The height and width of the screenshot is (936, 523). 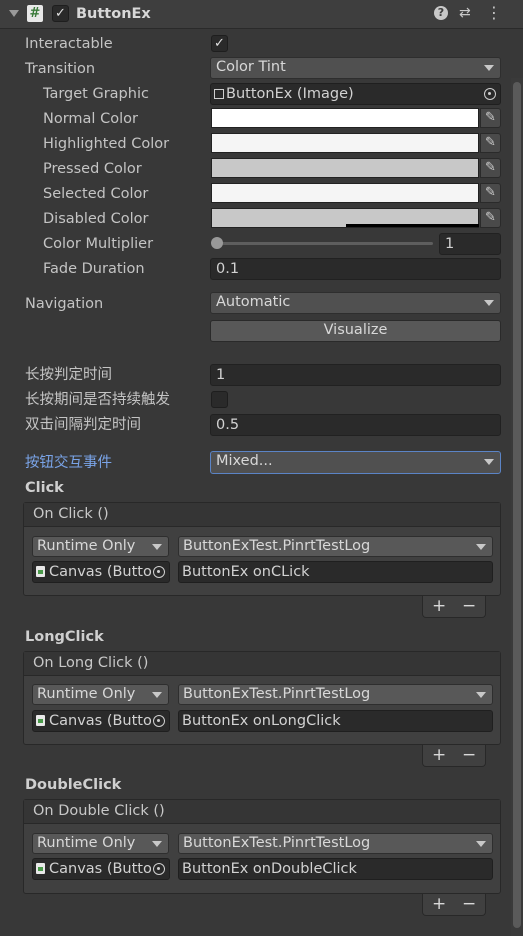 What do you see at coordinates (262, 664) in the screenshot?
I see `longclick-event-header: On Long Click ()` at bounding box center [262, 664].